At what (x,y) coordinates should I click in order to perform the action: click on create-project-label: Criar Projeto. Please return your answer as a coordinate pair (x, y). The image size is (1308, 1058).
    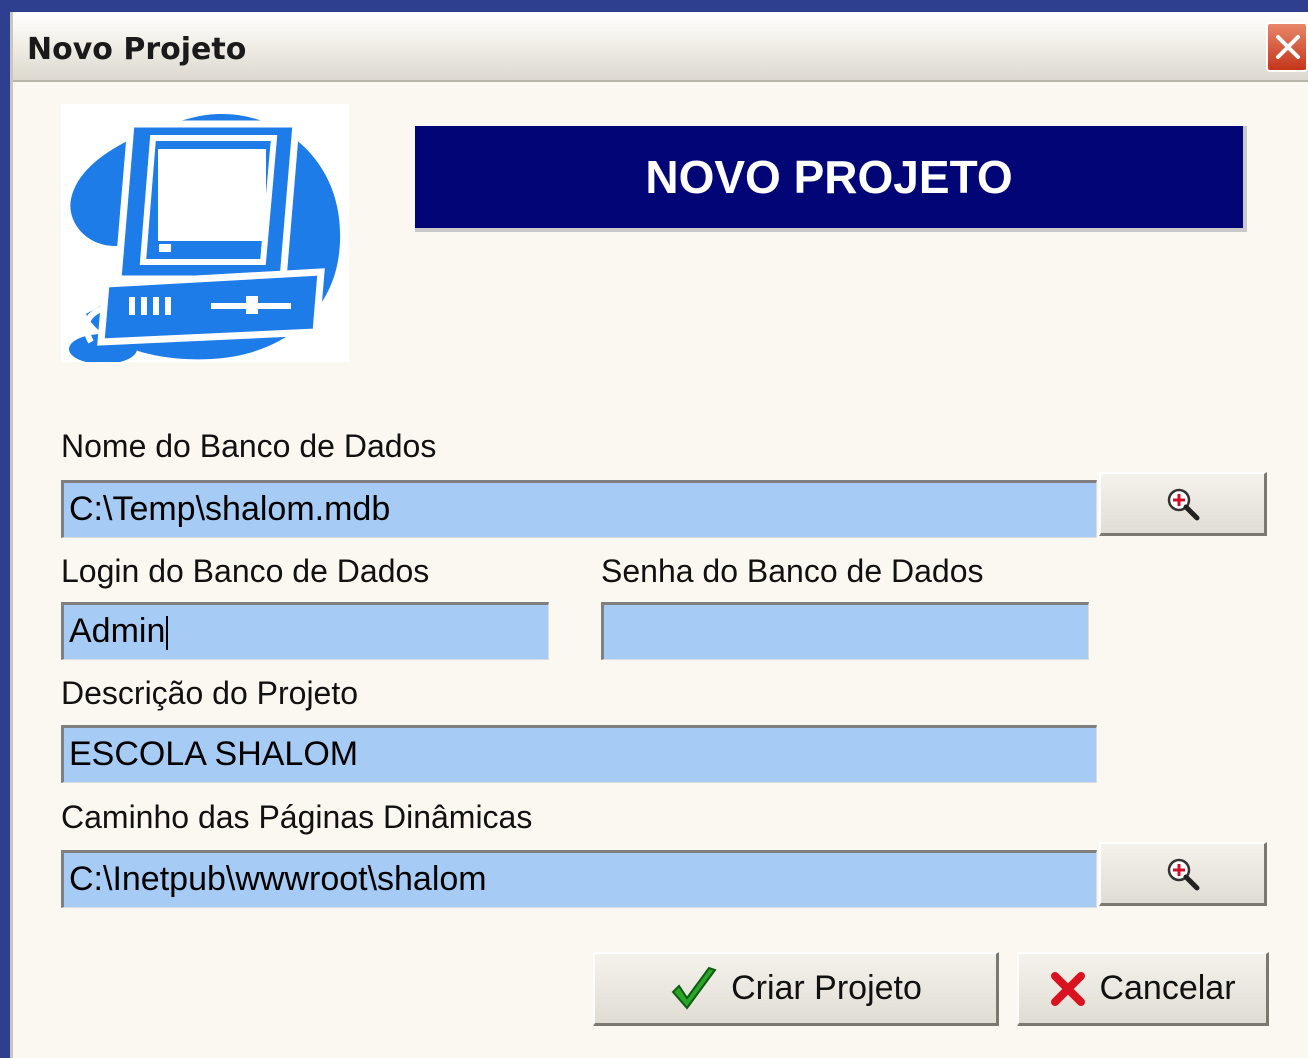
    Looking at the image, I should click on (826, 988).